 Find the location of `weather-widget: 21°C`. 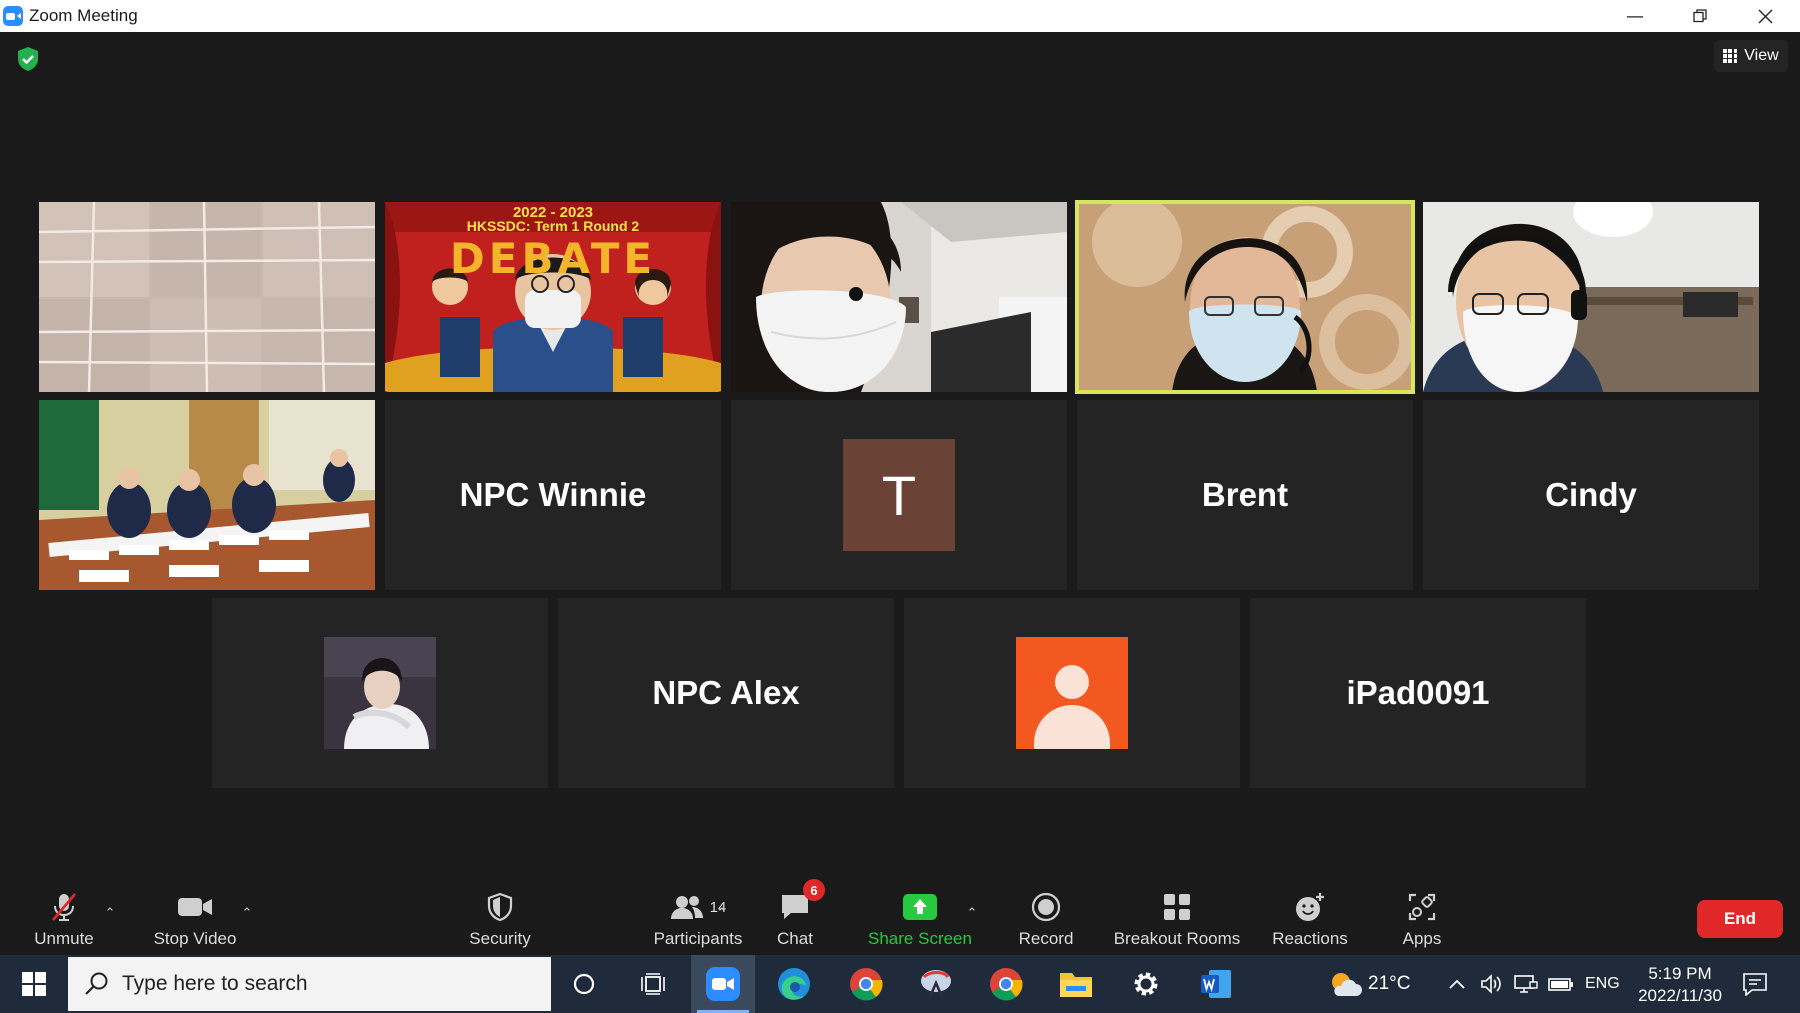

weather-widget: 21°C is located at coordinates (1369, 984).